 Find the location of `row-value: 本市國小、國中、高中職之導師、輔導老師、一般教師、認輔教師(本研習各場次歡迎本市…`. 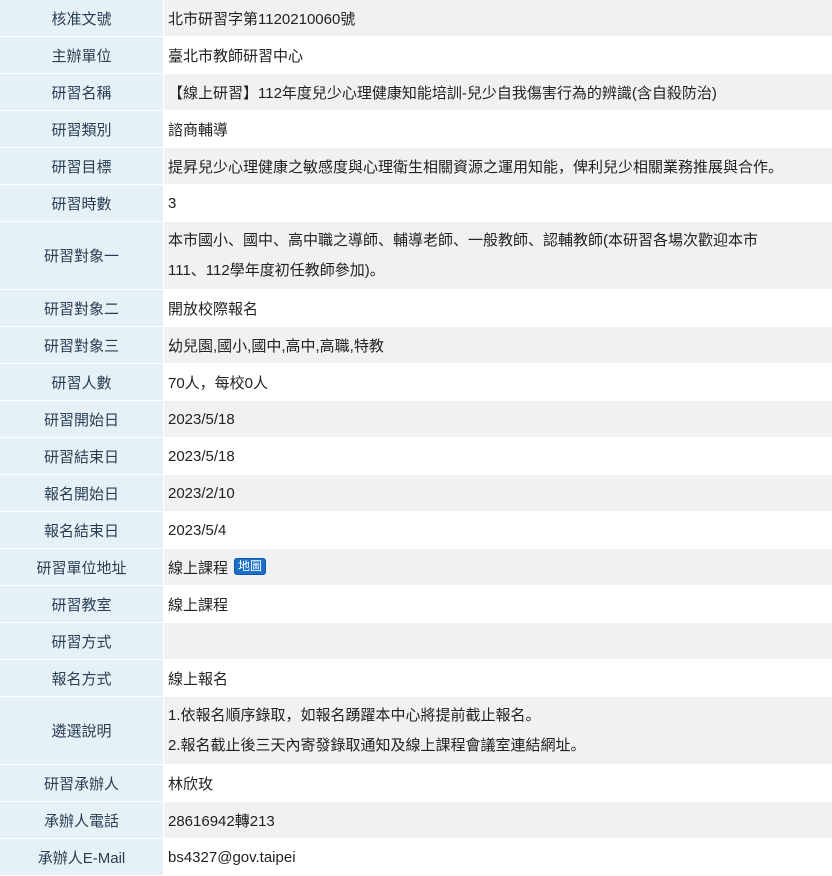

row-value: 本市國小、國中、高中職之導師、輔導老師、一般教師、認輔教師(本研習各場次歡迎本市… is located at coordinates (498, 256).